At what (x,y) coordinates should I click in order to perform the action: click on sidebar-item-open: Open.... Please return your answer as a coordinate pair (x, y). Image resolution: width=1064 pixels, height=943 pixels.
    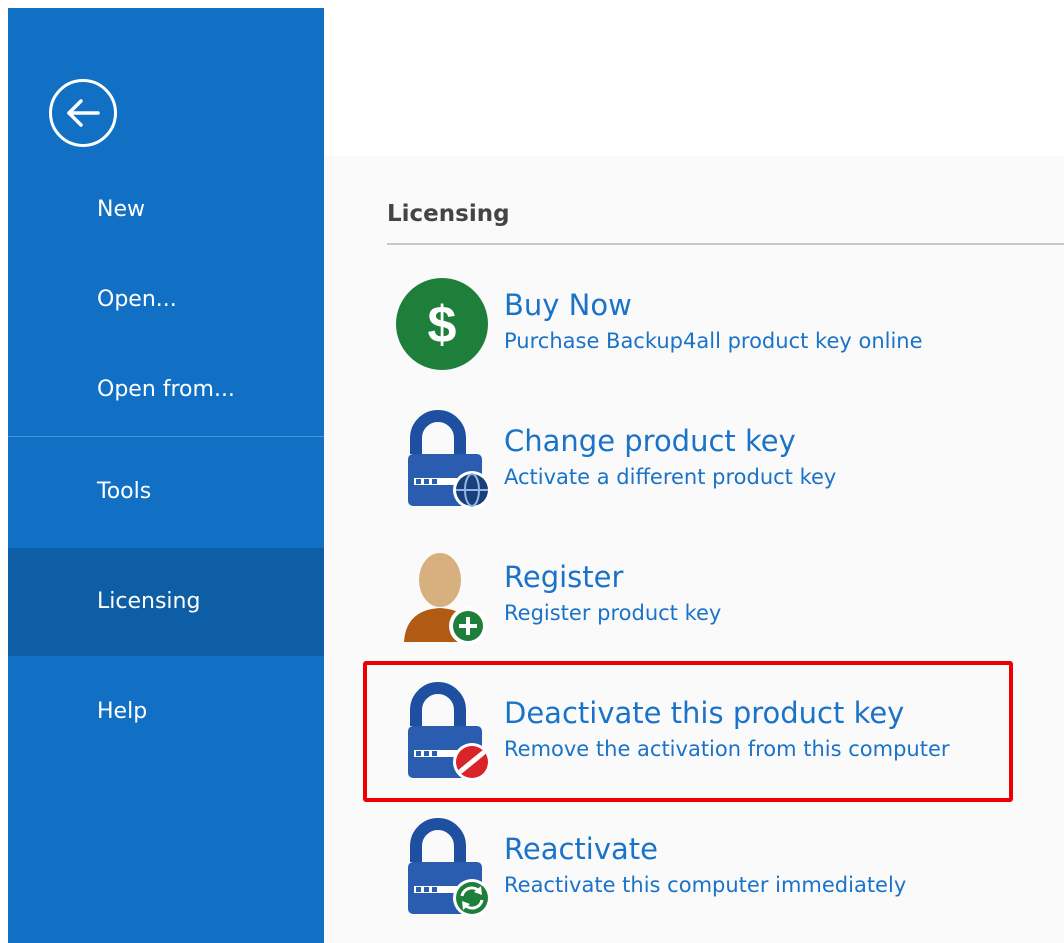
    Looking at the image, I should click on (166, 300).